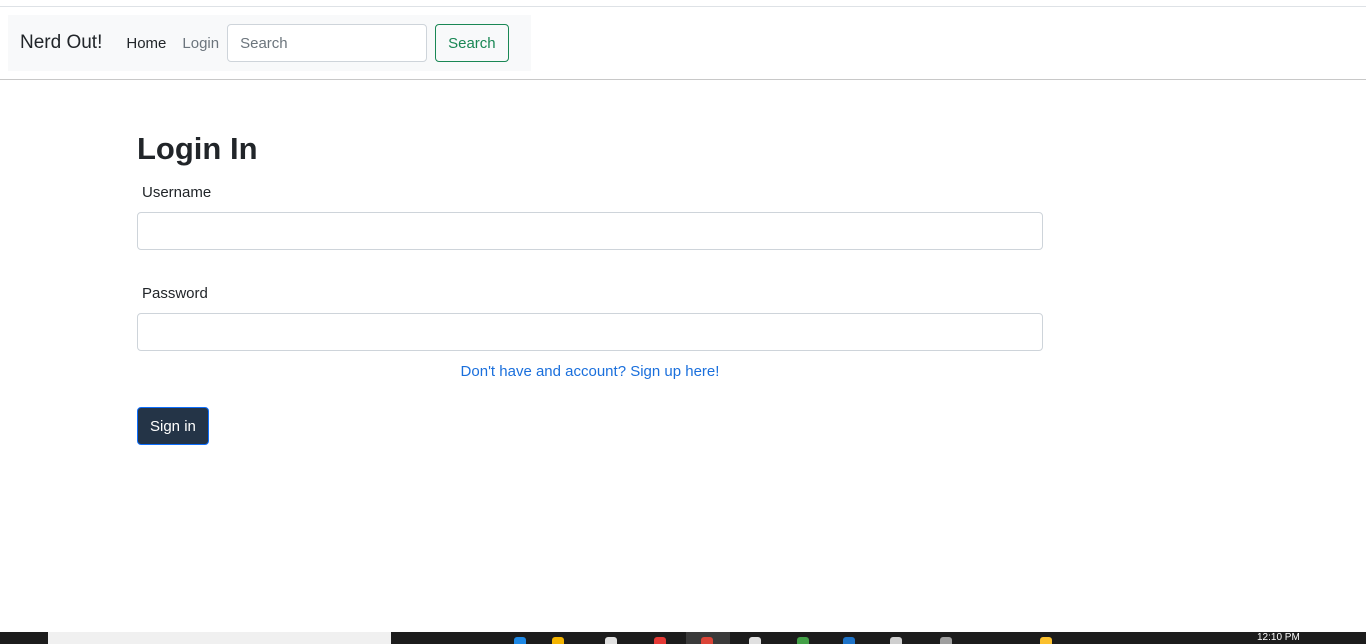 This screenshot has width=1366, height=644. I want to click on green-app-icon, so click(803, 640).